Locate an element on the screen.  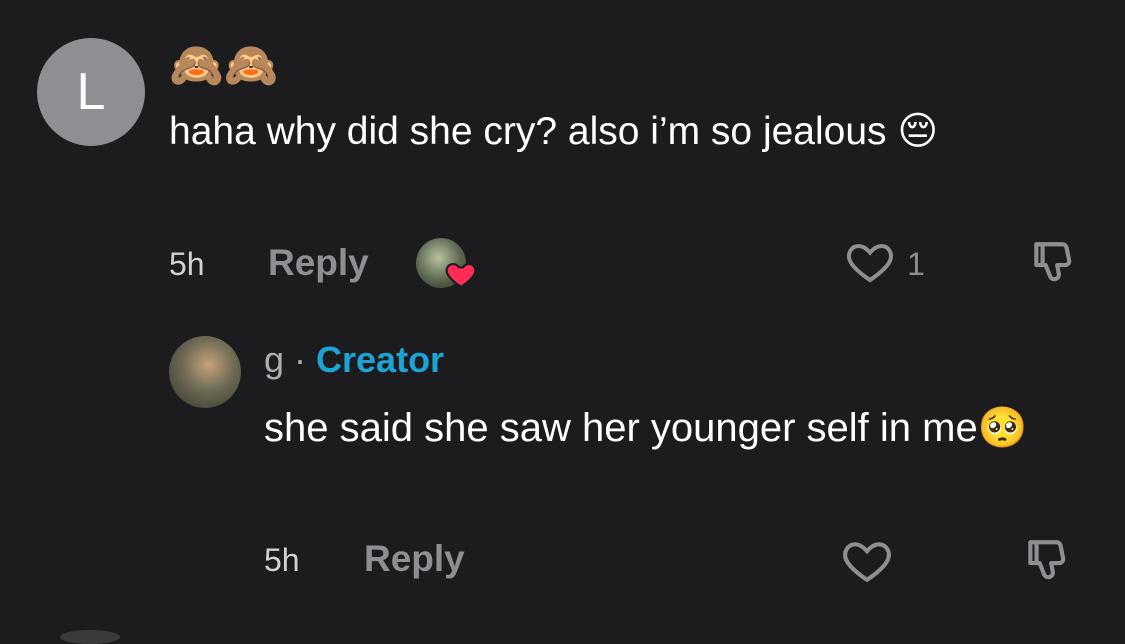
next-comment-avatar is located at coordinates (90, 637).